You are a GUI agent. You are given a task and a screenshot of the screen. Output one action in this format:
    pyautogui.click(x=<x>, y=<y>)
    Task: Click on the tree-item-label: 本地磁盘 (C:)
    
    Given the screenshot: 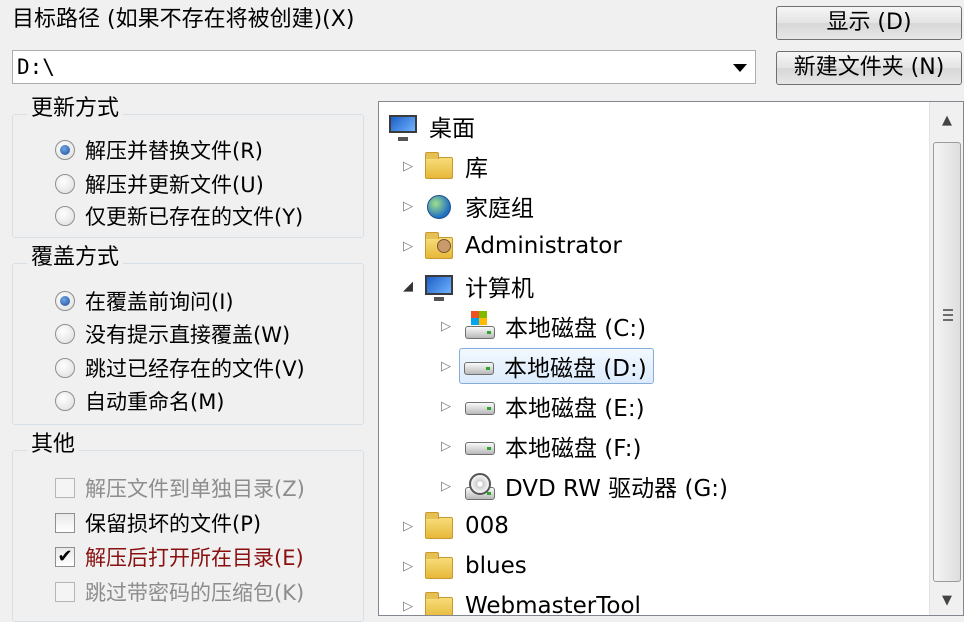 What is the action you would take?
    pyautogui.click(x=576, y=329)
    